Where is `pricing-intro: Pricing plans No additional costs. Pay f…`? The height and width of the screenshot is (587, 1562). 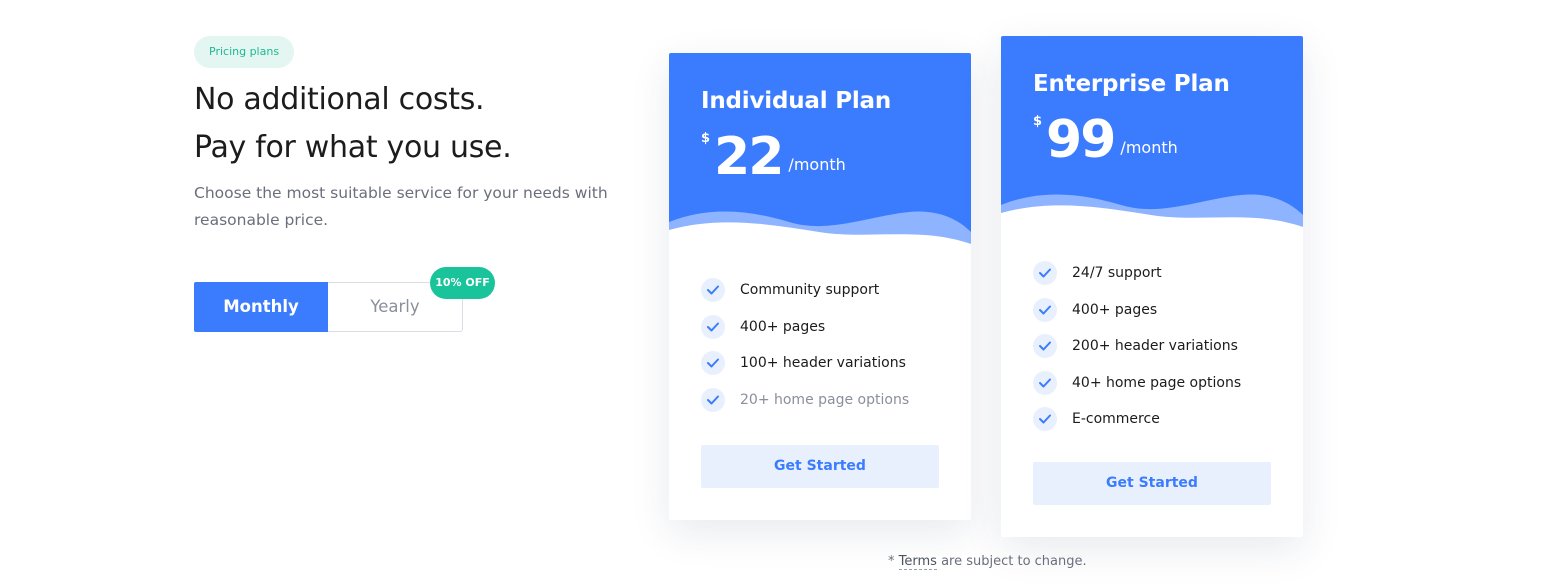 pricing-intro: Pricing plans No additional costs. Pay f… is located at coordinates (404, 184).